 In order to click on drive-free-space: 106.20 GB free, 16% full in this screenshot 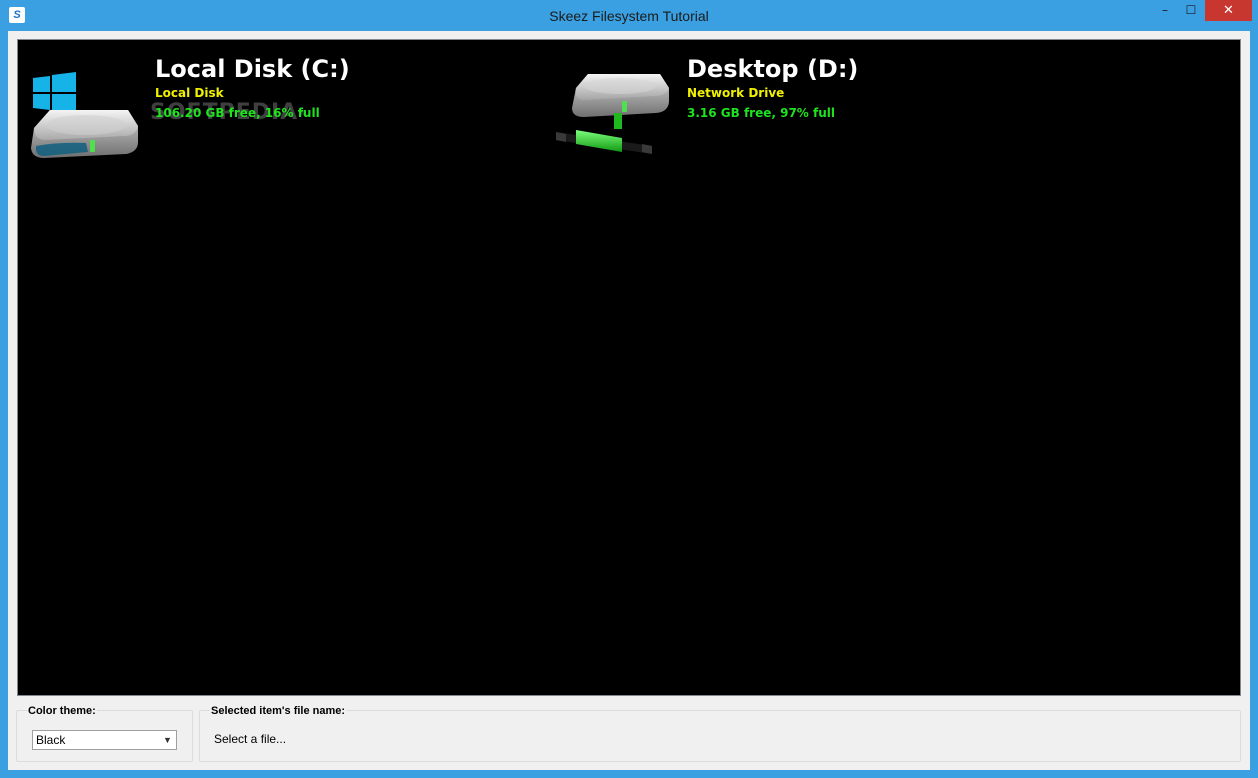, I will do `click(237, 113)`.